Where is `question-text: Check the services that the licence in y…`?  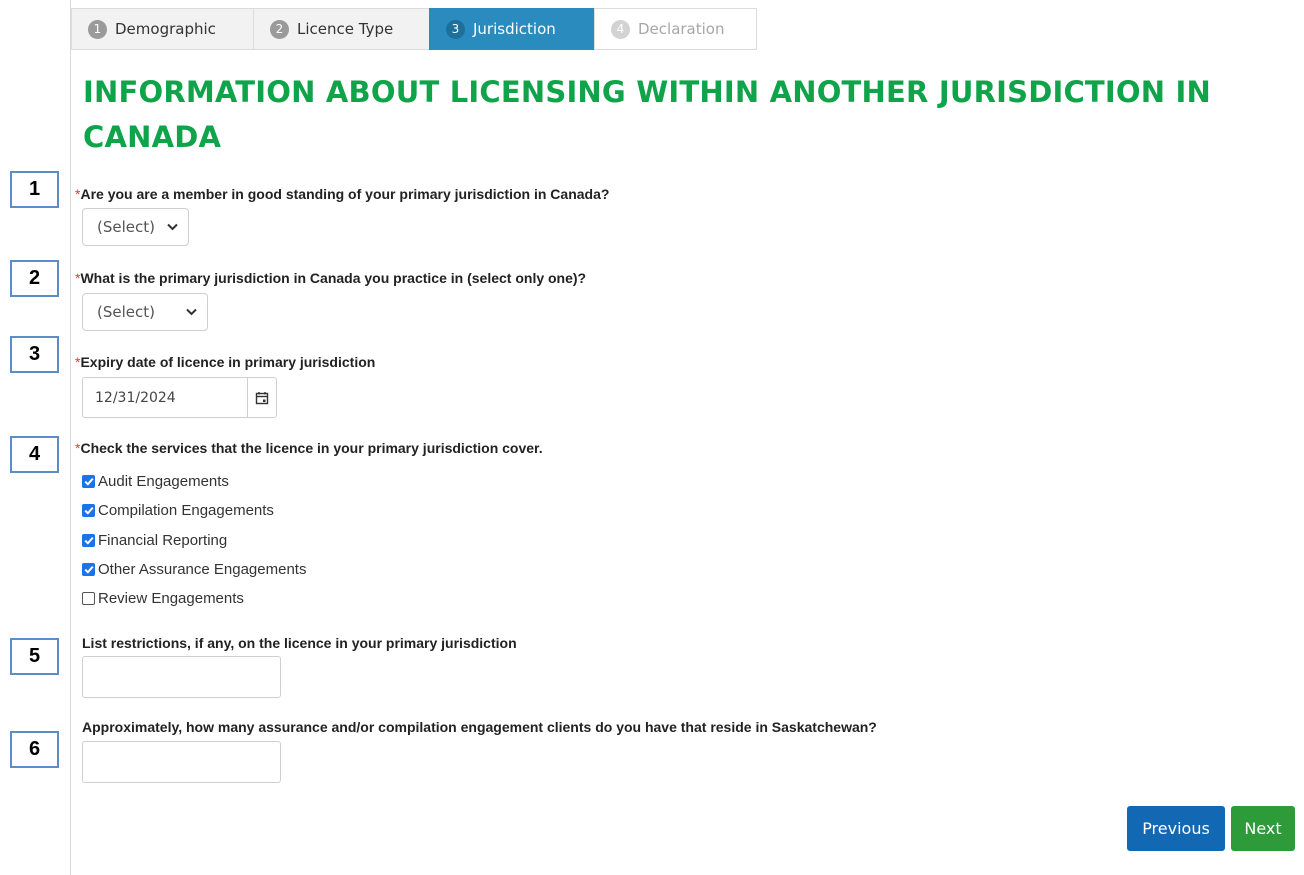
question-text: Check the services that the licence in y… is located at coordinates (311, 448).